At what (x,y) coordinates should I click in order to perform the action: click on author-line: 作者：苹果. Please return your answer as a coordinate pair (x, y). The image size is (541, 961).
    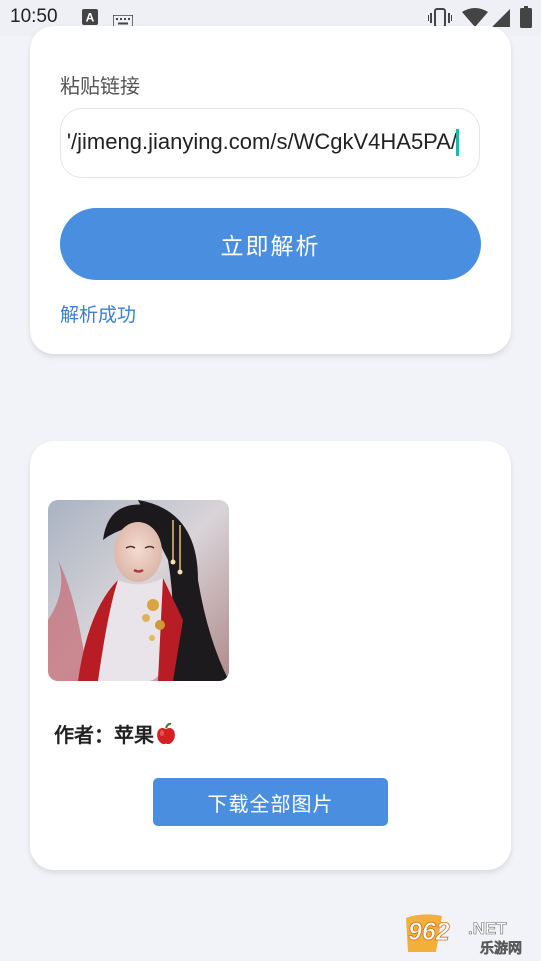
    Looking at the image, I should click on (115, 734).